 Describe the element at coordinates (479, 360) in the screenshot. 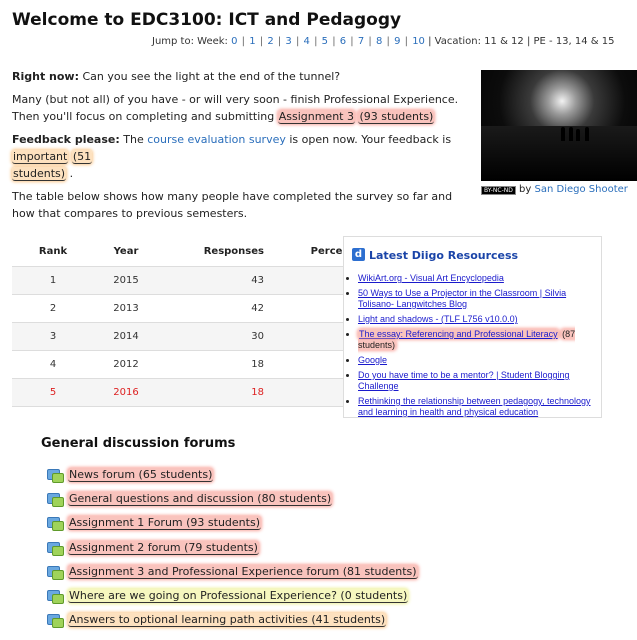

I see `list-item: Google` at that location.